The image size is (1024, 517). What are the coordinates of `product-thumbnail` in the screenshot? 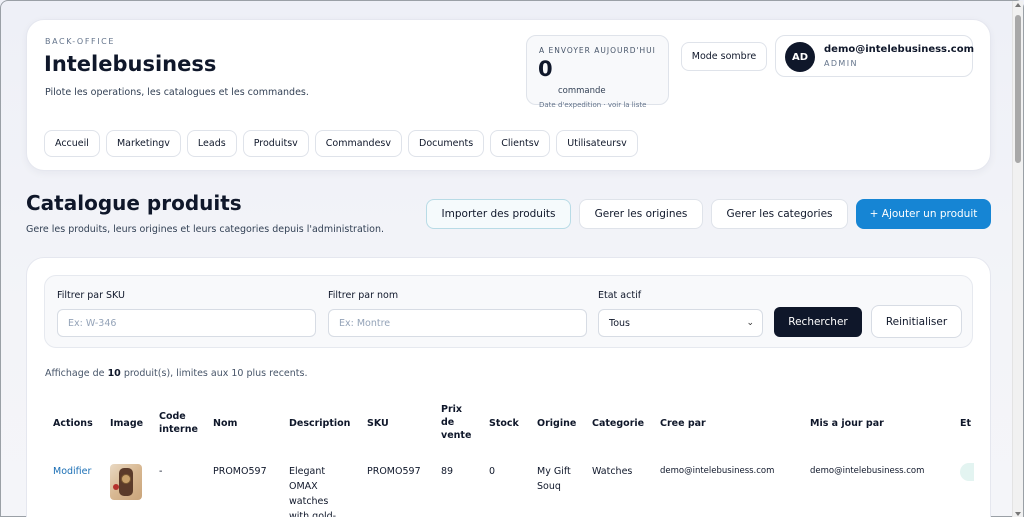 It's located at (126, 482).